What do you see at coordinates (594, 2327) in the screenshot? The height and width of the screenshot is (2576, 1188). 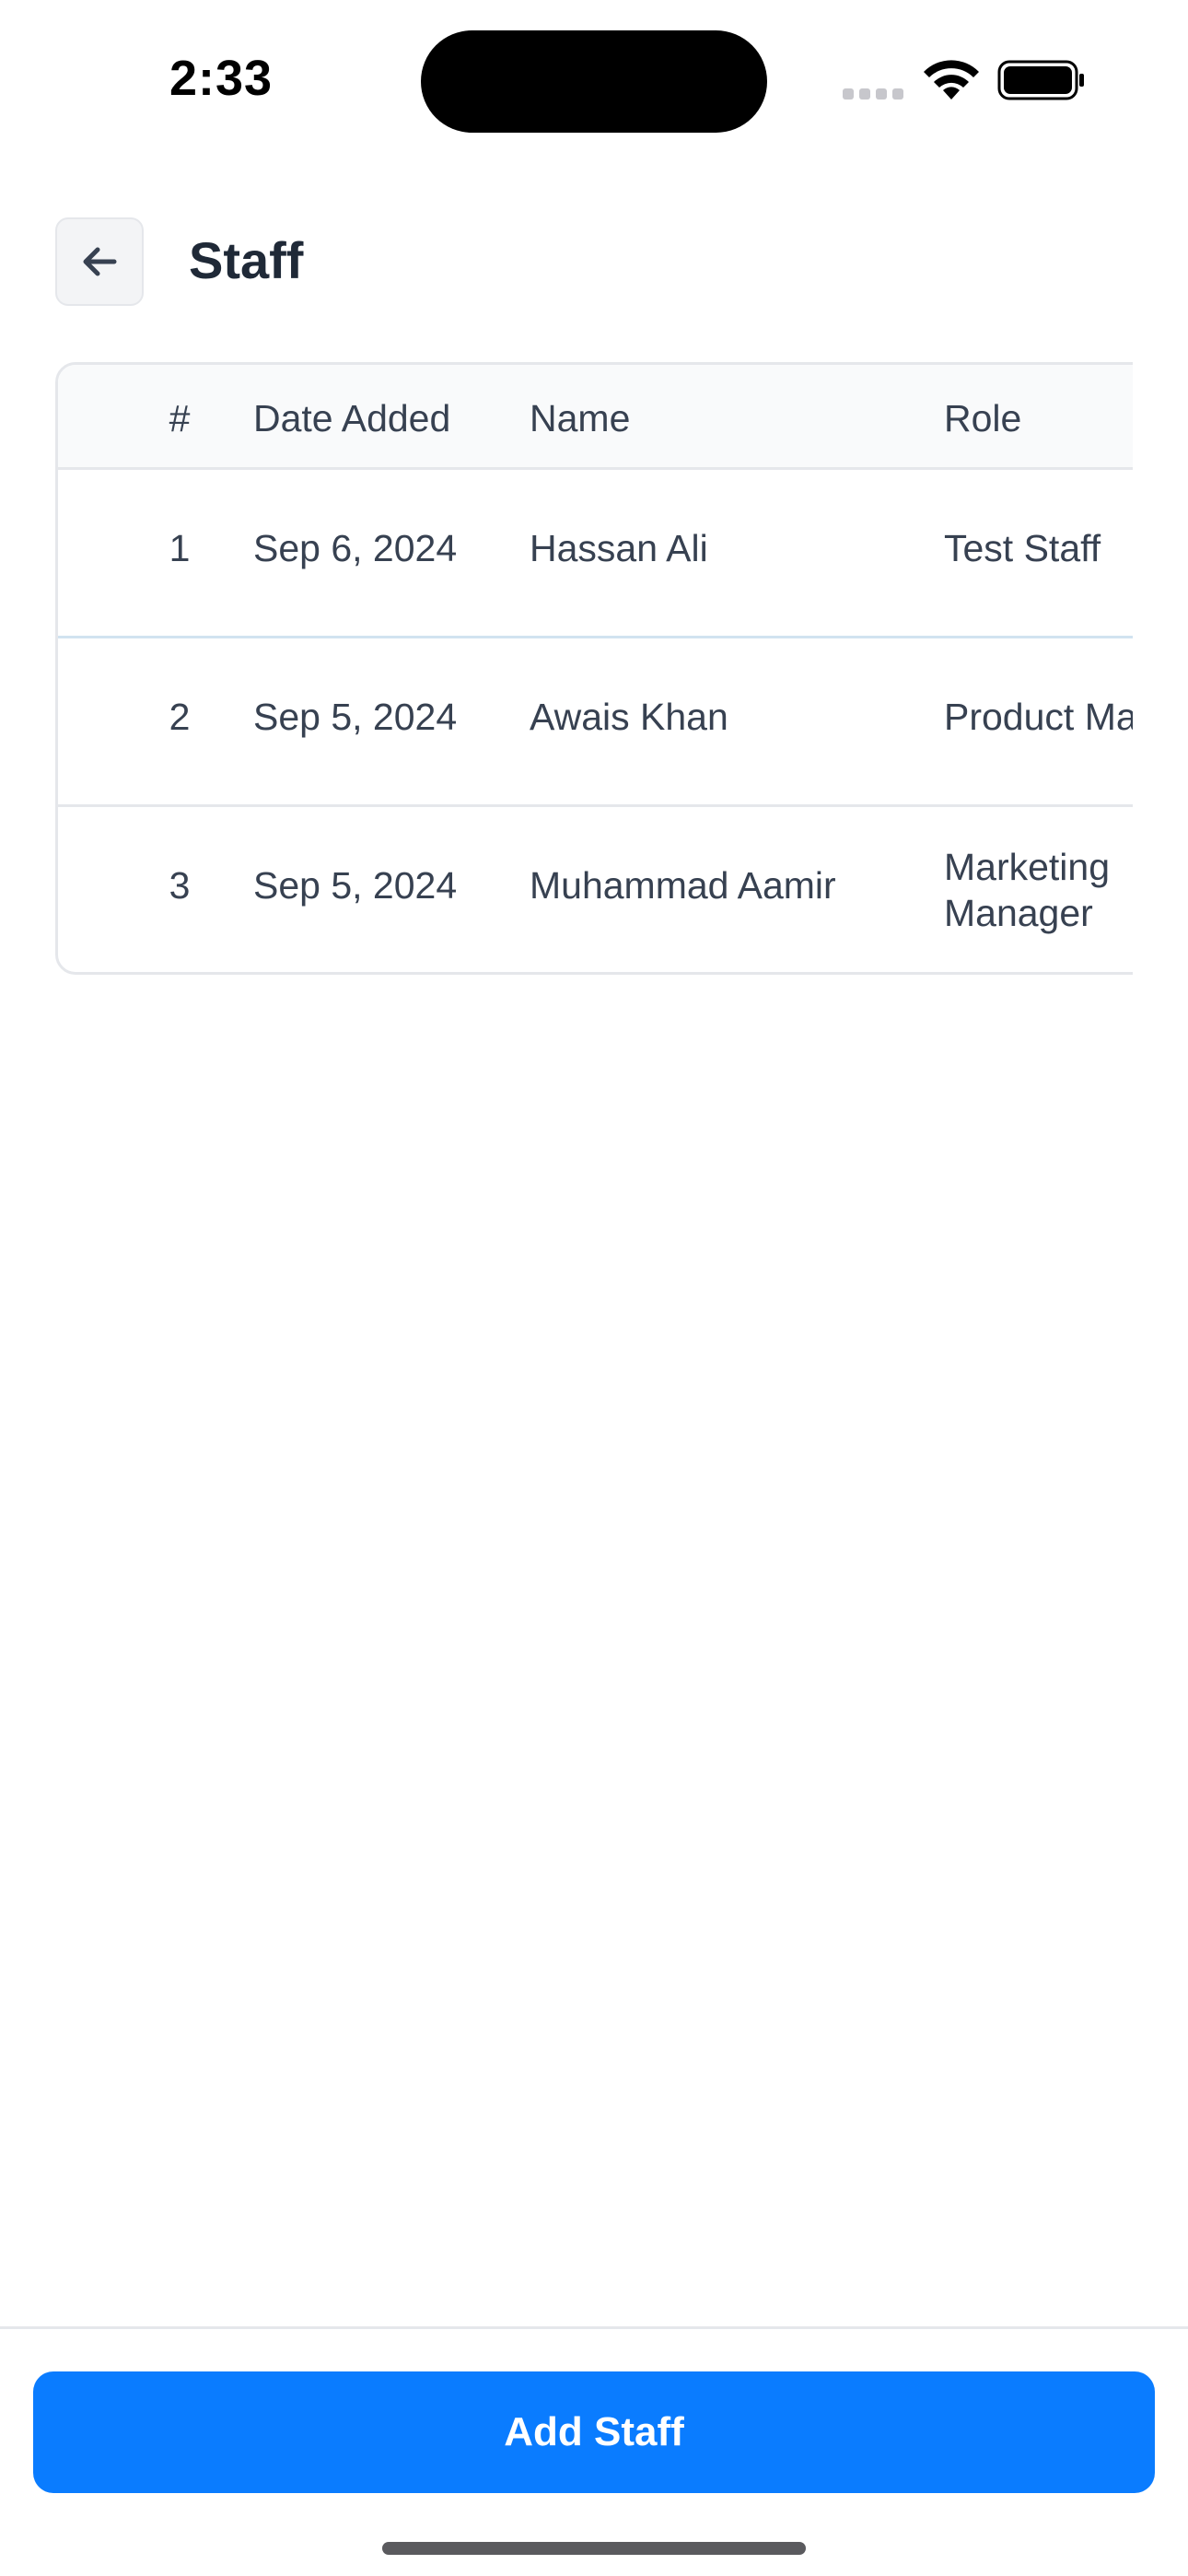 I see `bottom-divider` at bounding box center [594, 2327].